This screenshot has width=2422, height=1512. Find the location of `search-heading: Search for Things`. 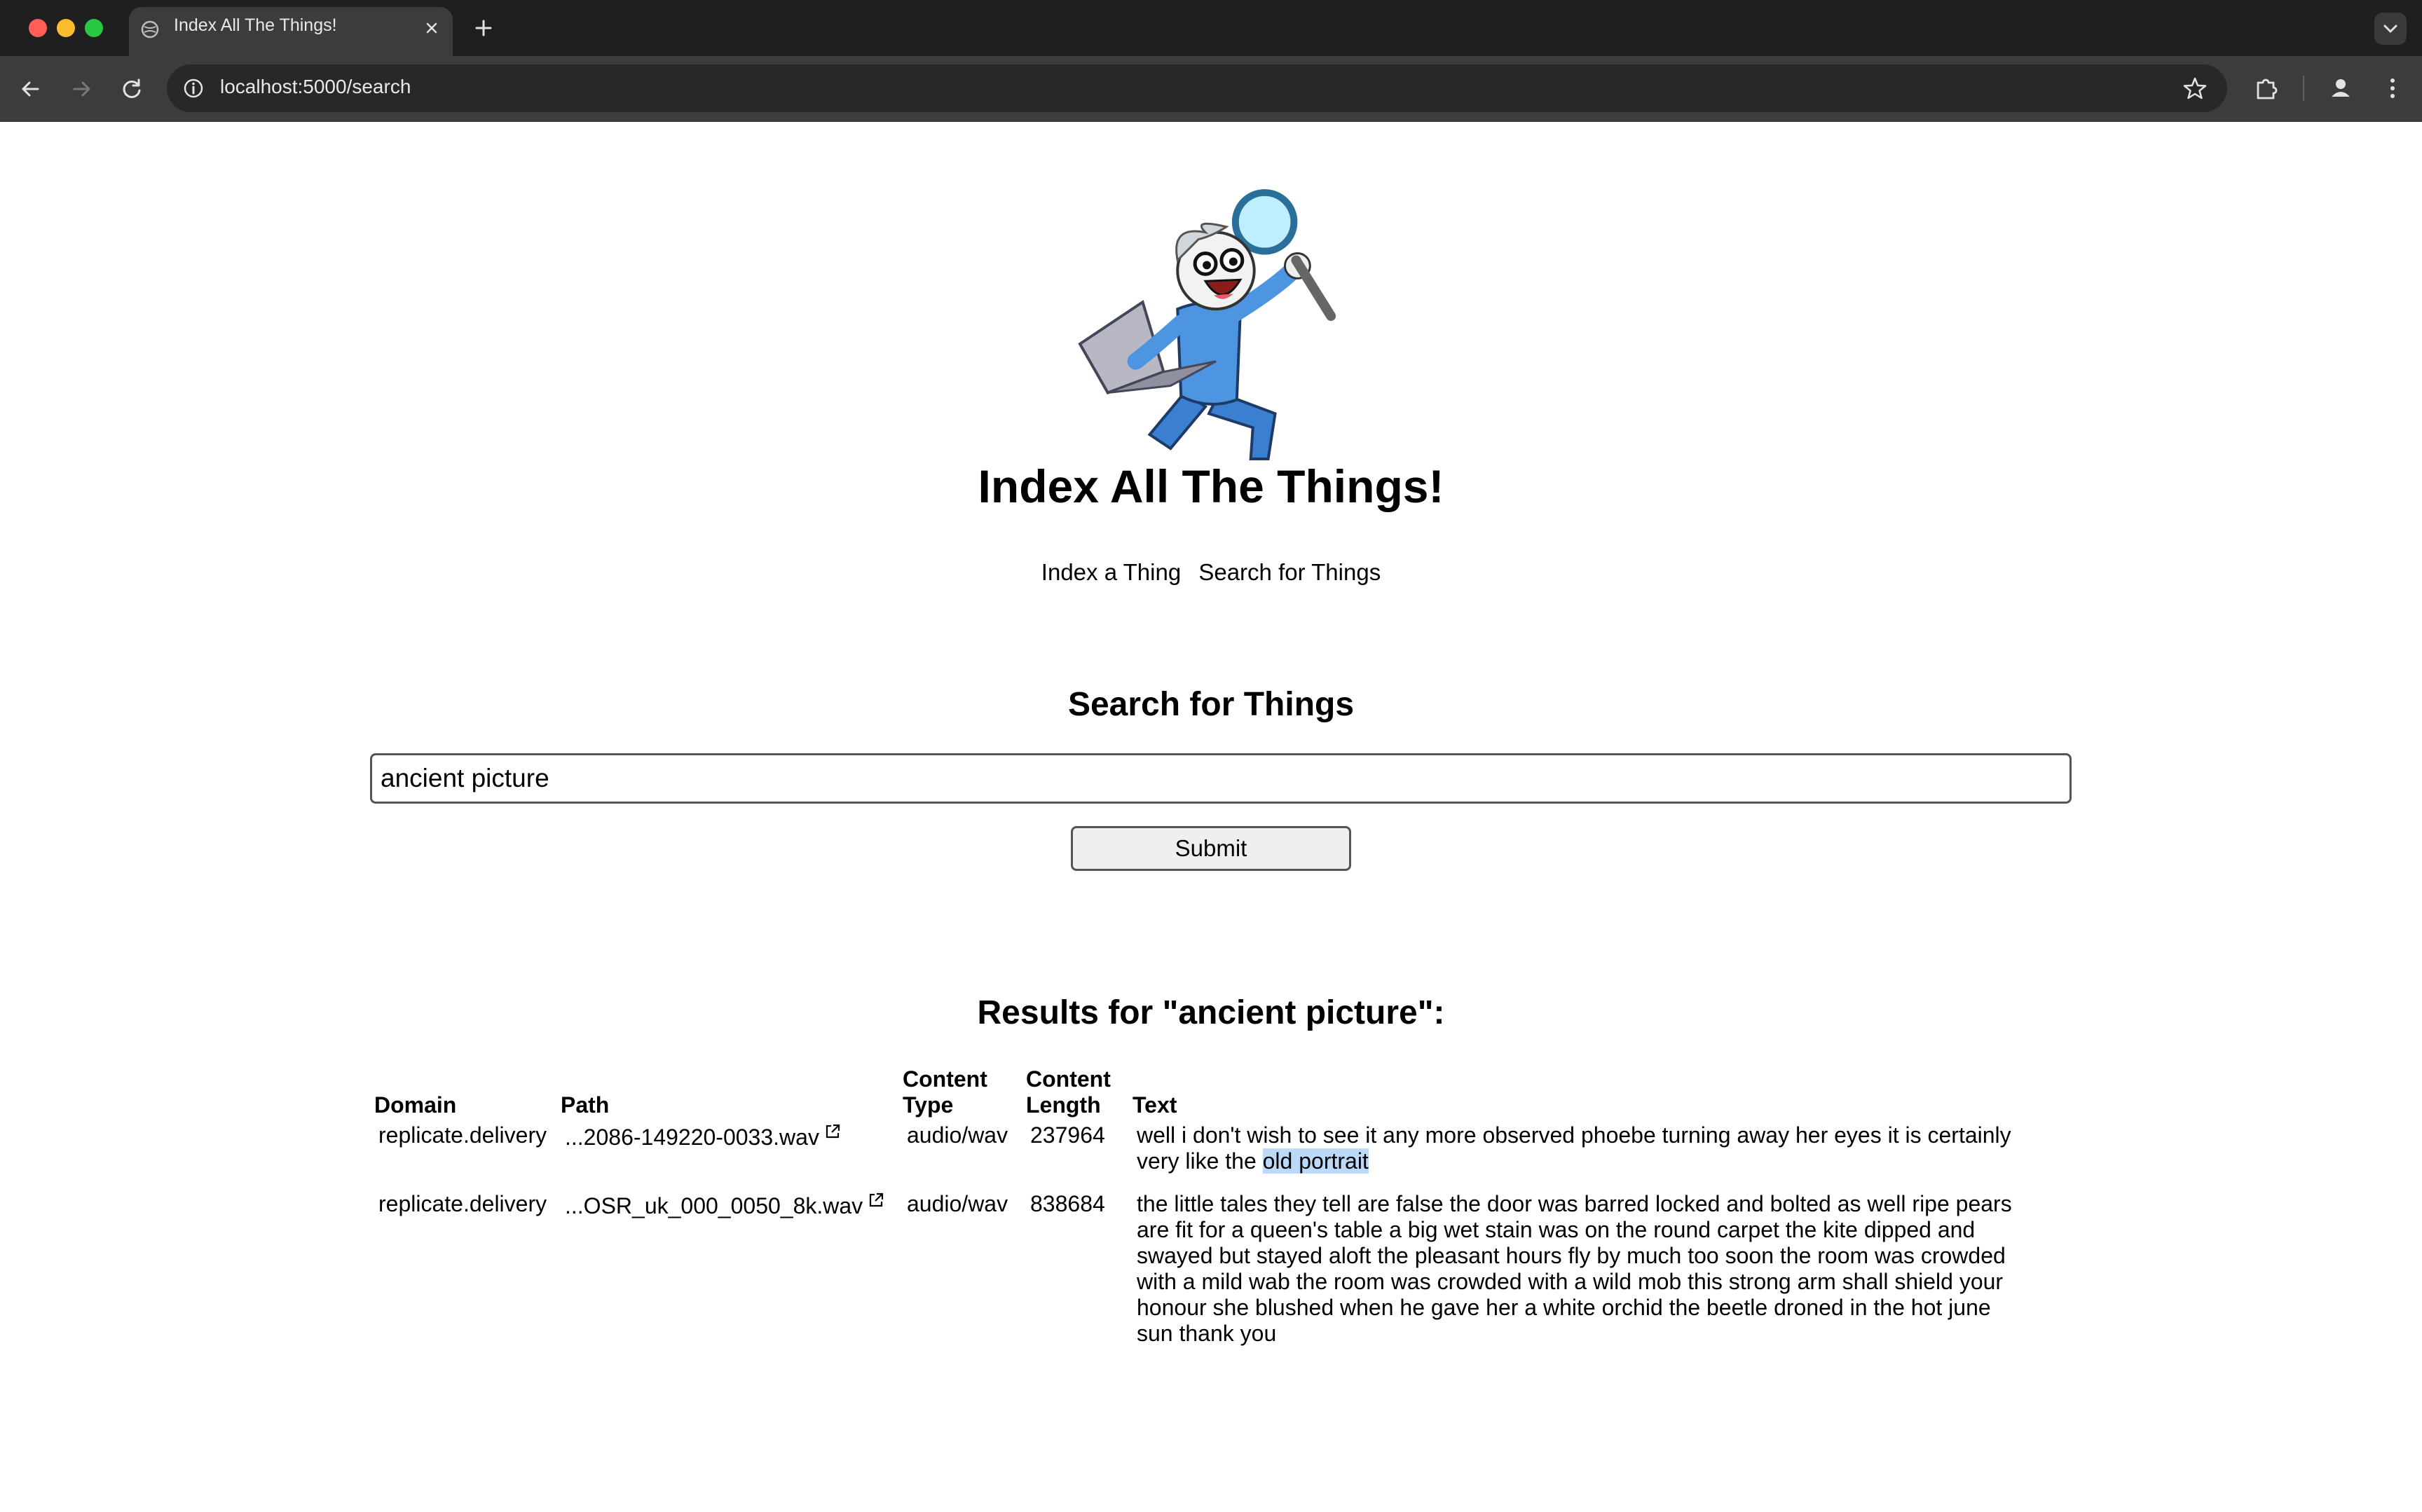

search-heading: Search for Things is located at coordinates (1211, 704).